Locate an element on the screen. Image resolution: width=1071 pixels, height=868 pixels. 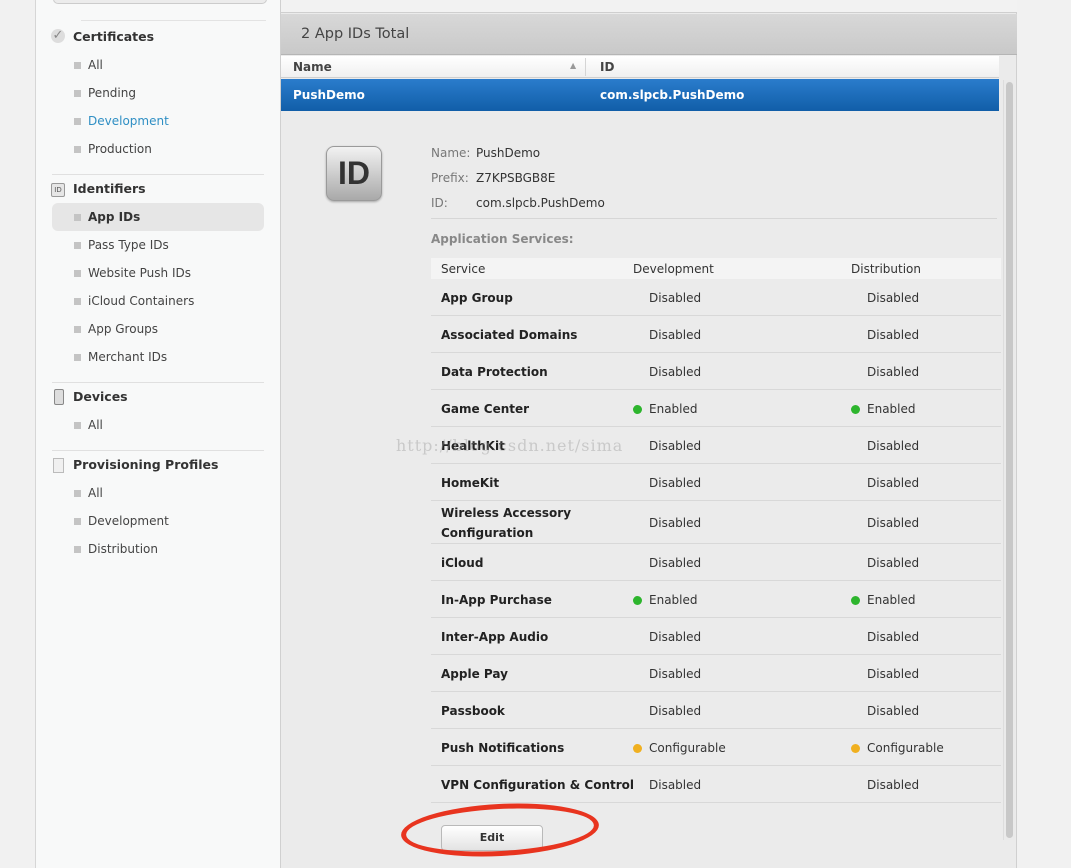
column-id: ID is located at coordinates (607, 67).